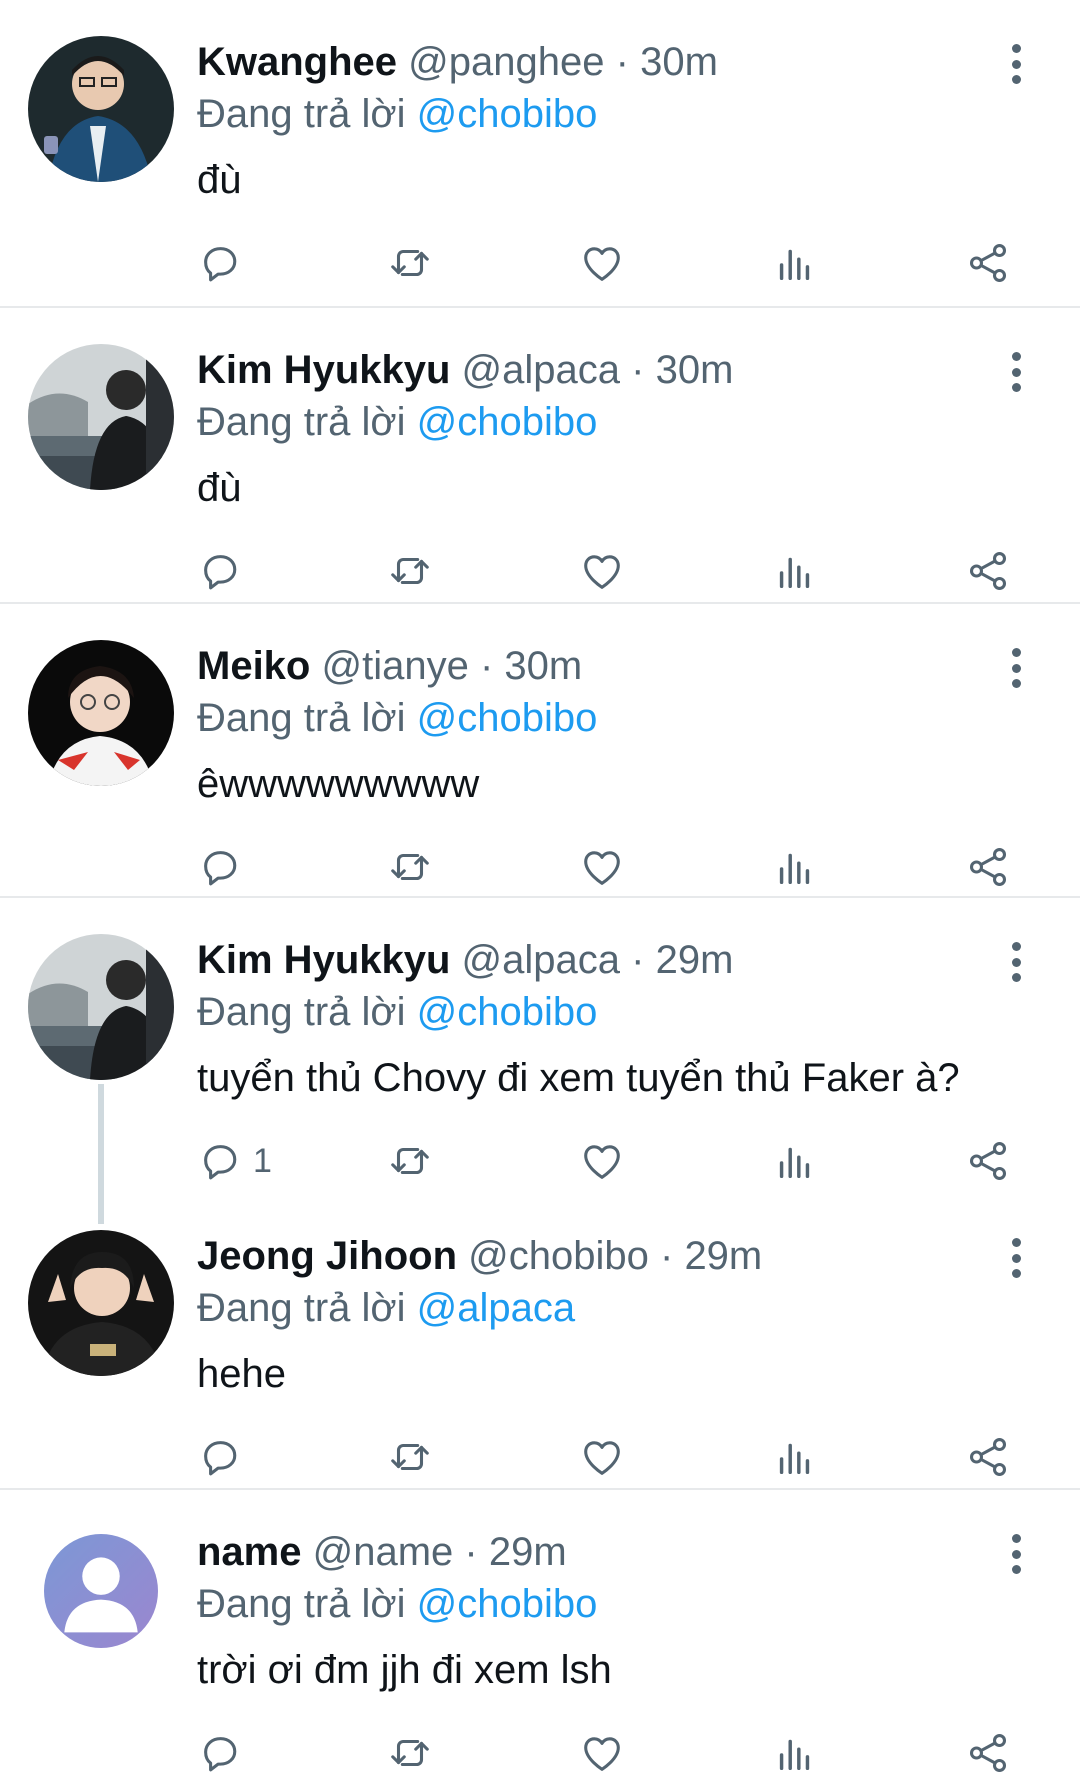  I want to click on user-handle: @panghee, so click(506, 62).